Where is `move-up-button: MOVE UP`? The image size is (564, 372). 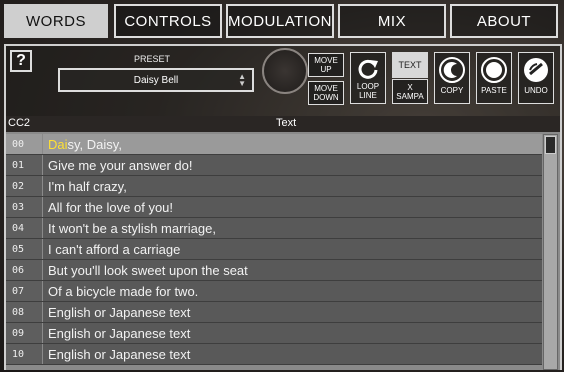 move-up-button: MOVE UP is located at coordinates (326, 65).